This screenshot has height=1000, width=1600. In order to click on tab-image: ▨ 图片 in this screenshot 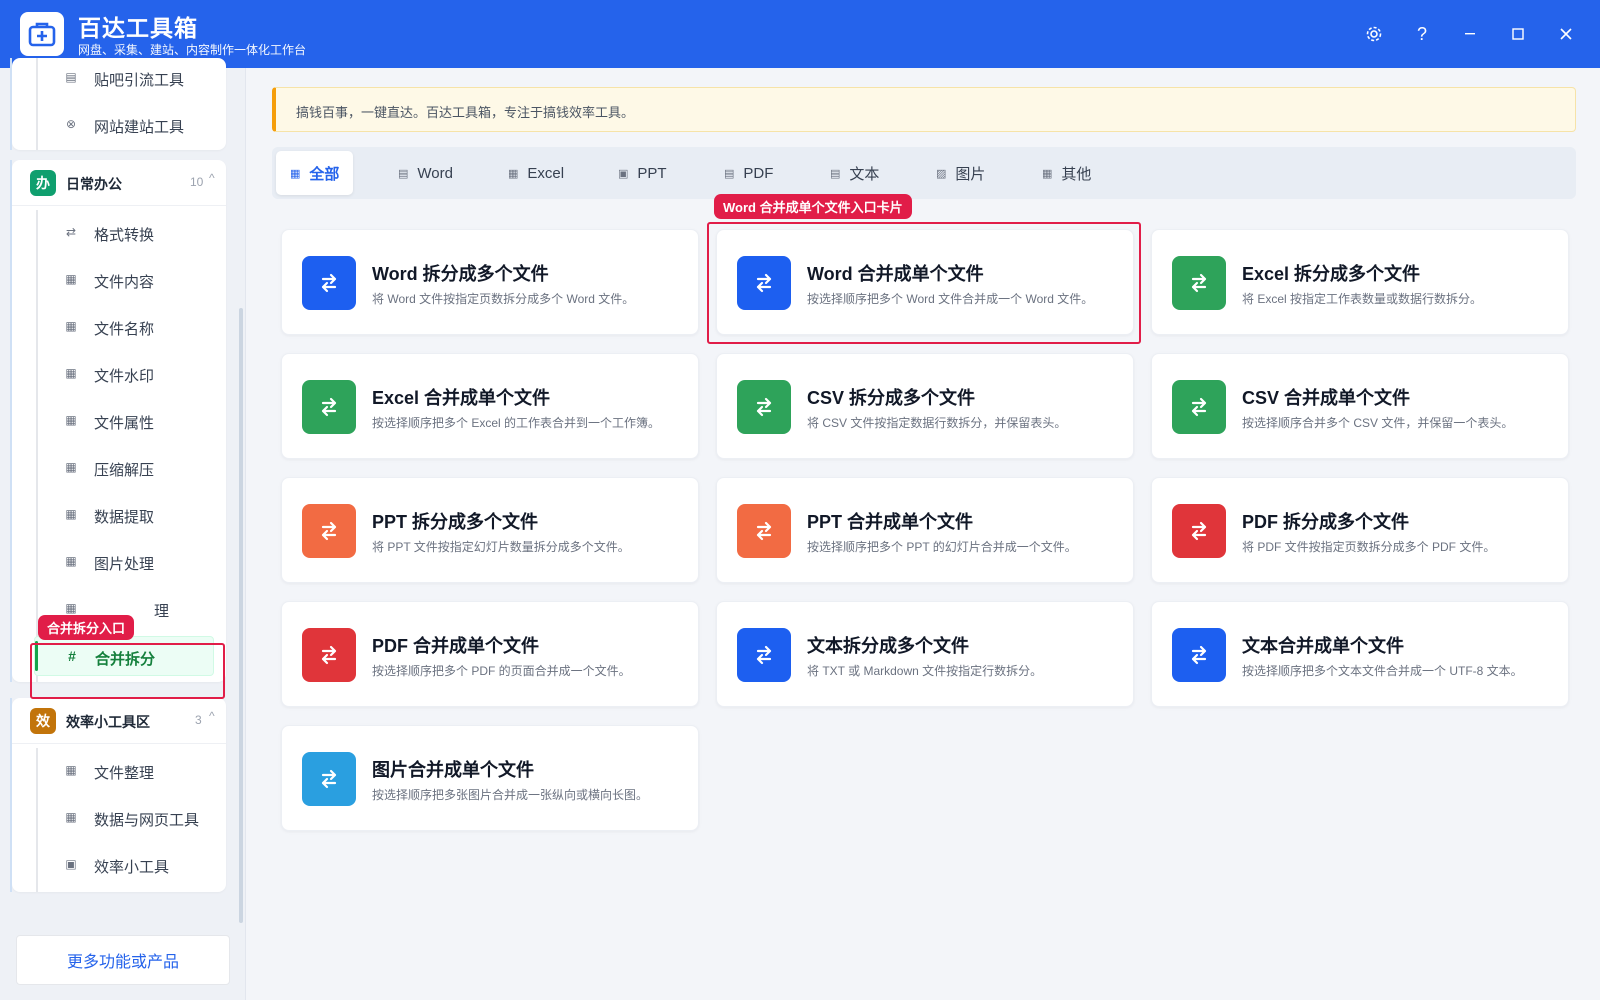, I will do `click(960, 173)`.